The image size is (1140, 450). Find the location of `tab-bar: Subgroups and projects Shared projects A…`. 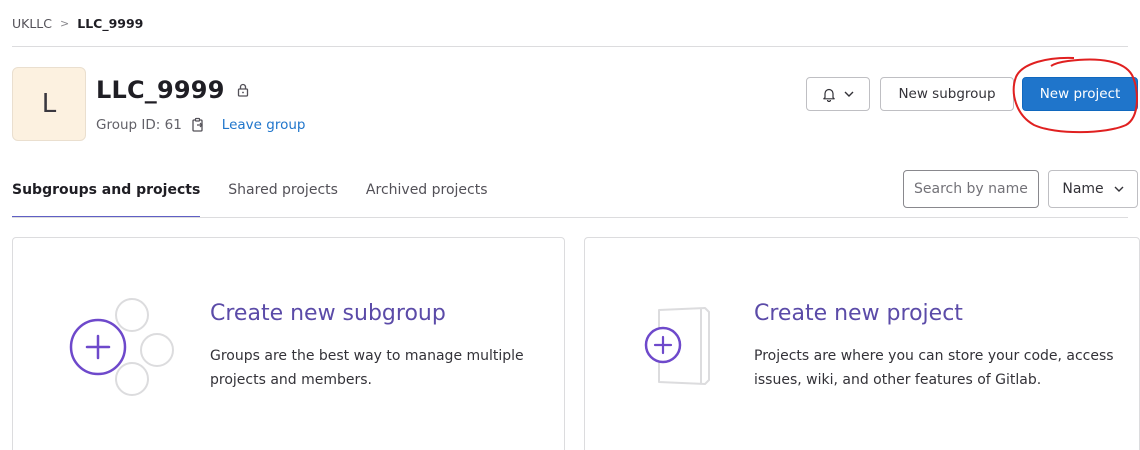

tab-bar: Subgroups and projects Shared projects A… is located at coordinates (264, 194).